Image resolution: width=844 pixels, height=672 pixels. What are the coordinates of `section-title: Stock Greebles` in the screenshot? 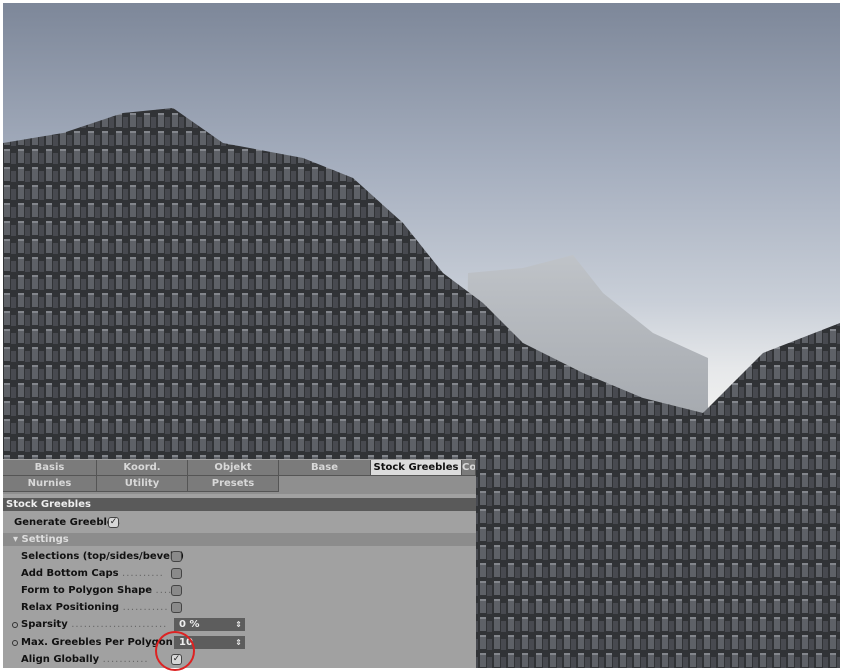 It's located at (239, 504).